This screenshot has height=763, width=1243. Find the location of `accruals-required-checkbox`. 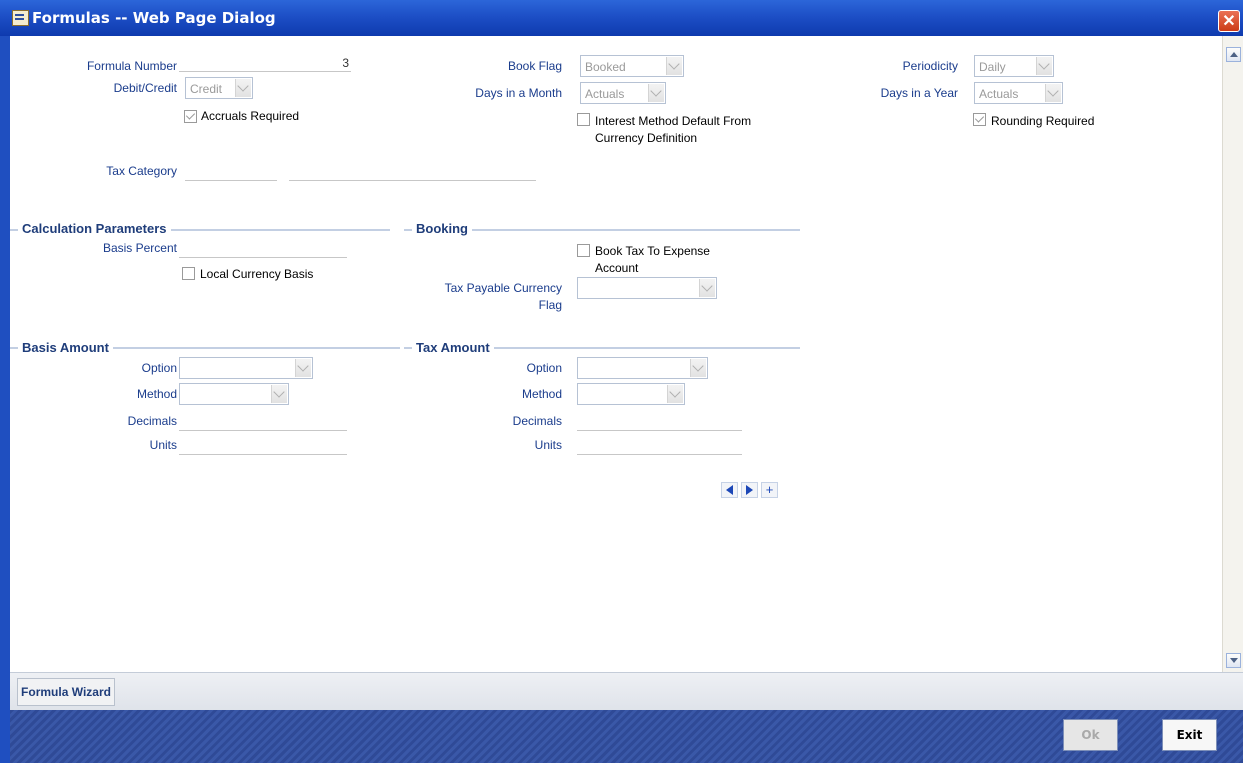

accruals-required-checkbox is located at coordinates (190, 116).